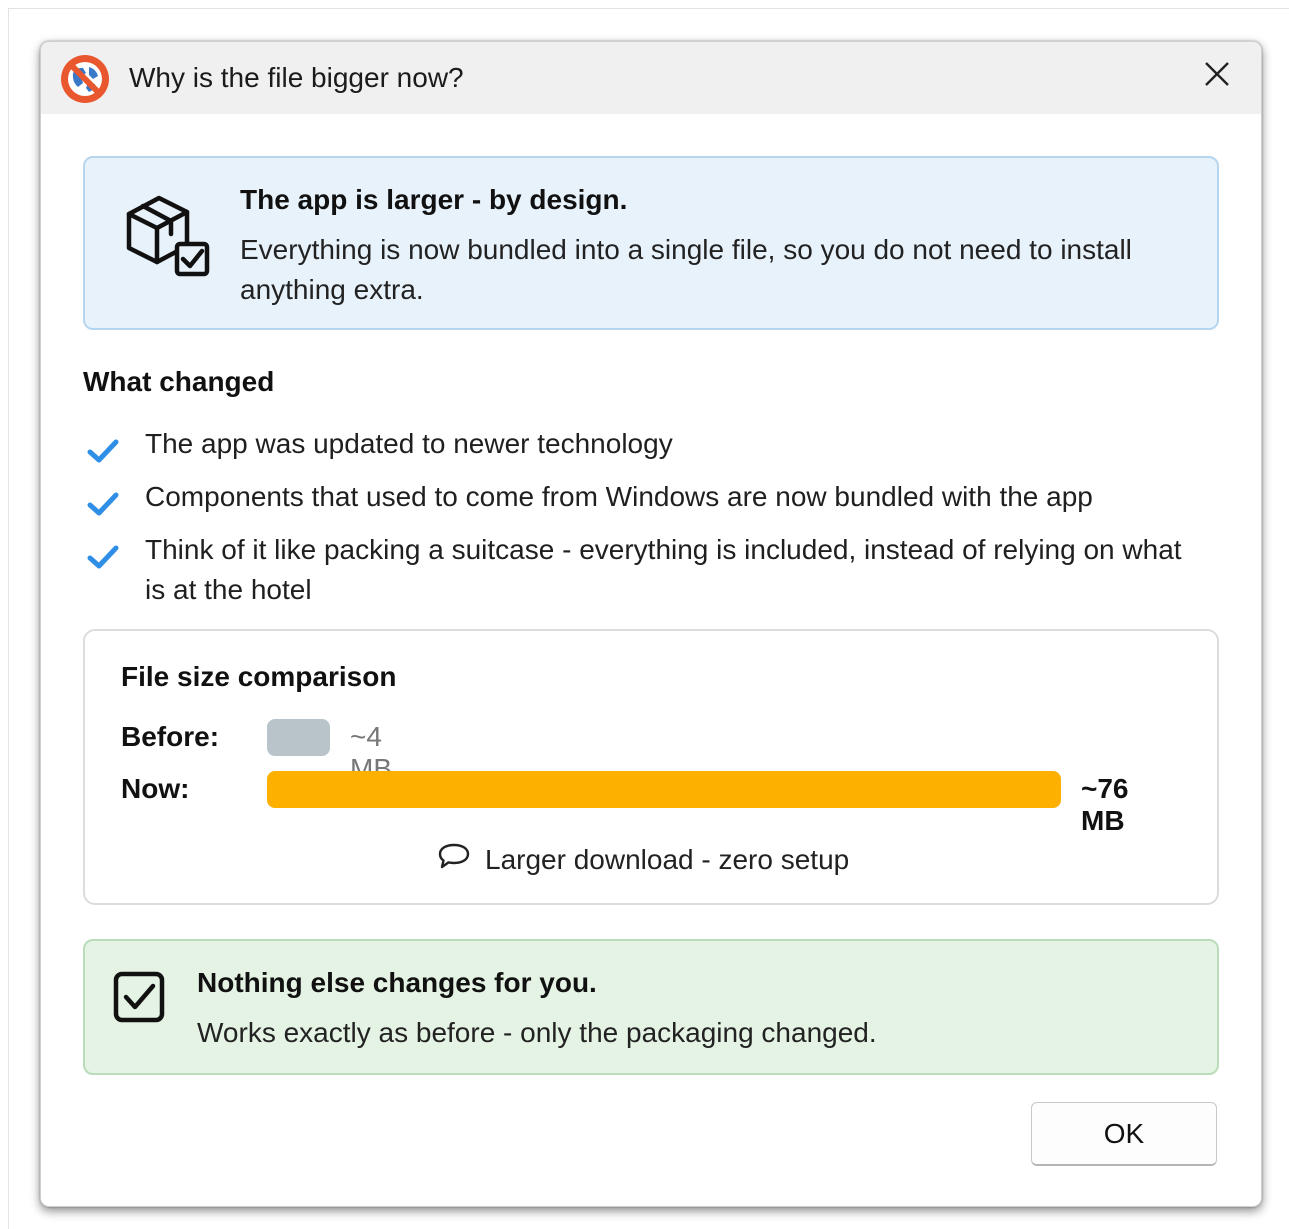  Describe the element at coordinates (1105, 804) in the screenshot. I see `now-size-value: ~76 MB` at that location.